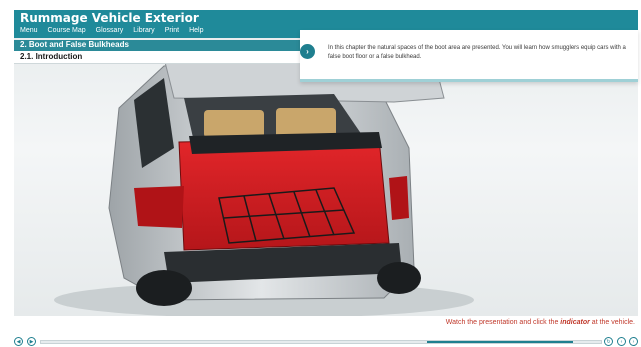 The height and width of the screenshot is (347, 641). What do you see at coordinates (503, 322) in the screenshot?
I see `instruction-before: Watch the presentation and click the` at bounding box center [503, 322].